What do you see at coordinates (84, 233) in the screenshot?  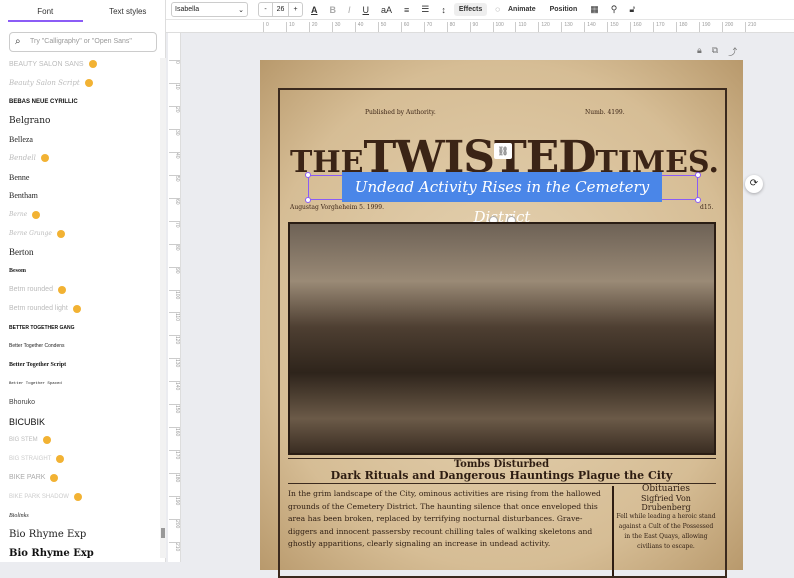 I see `font-list-item: Berne Grunge` at bounding box center [84, 233].